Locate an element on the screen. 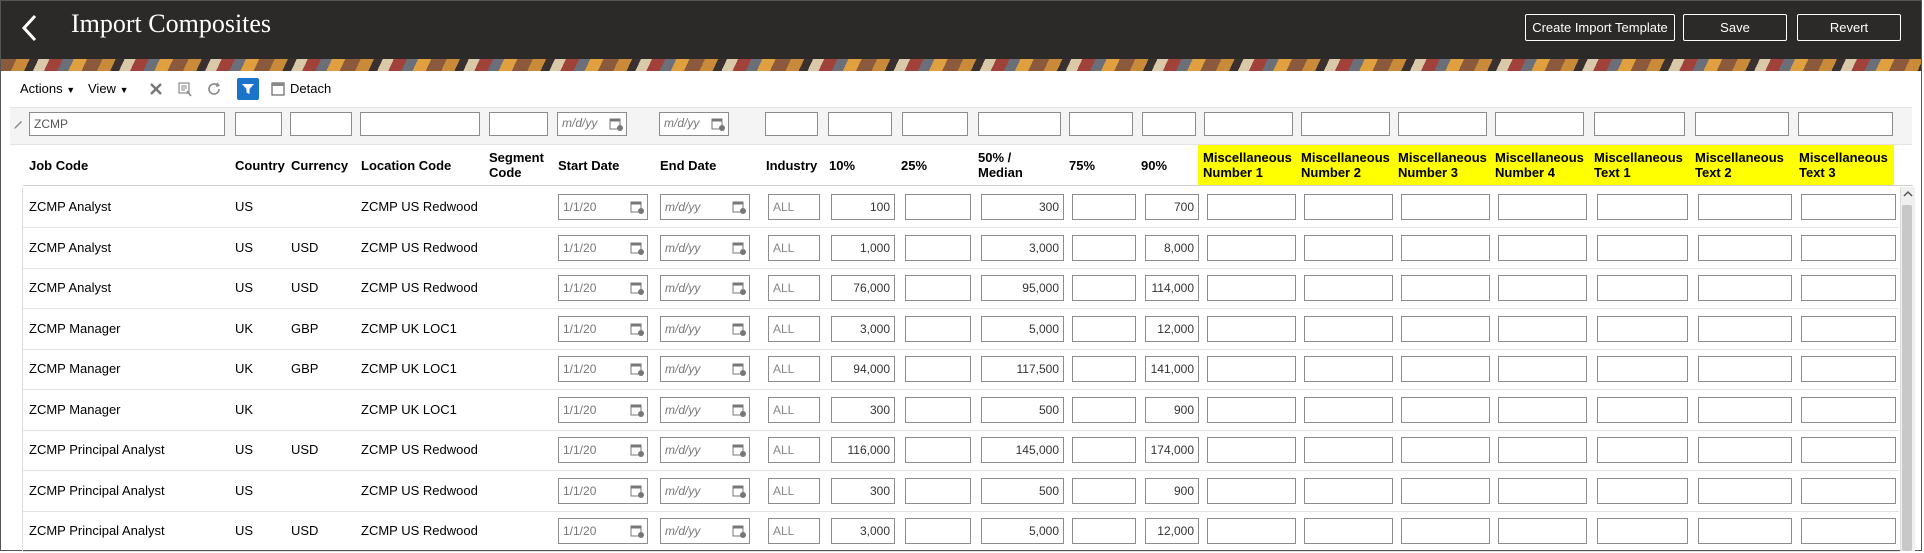 The height and width of the screenshot is (553, 1924). filter-currency-input is located at coordinates (321, 124).